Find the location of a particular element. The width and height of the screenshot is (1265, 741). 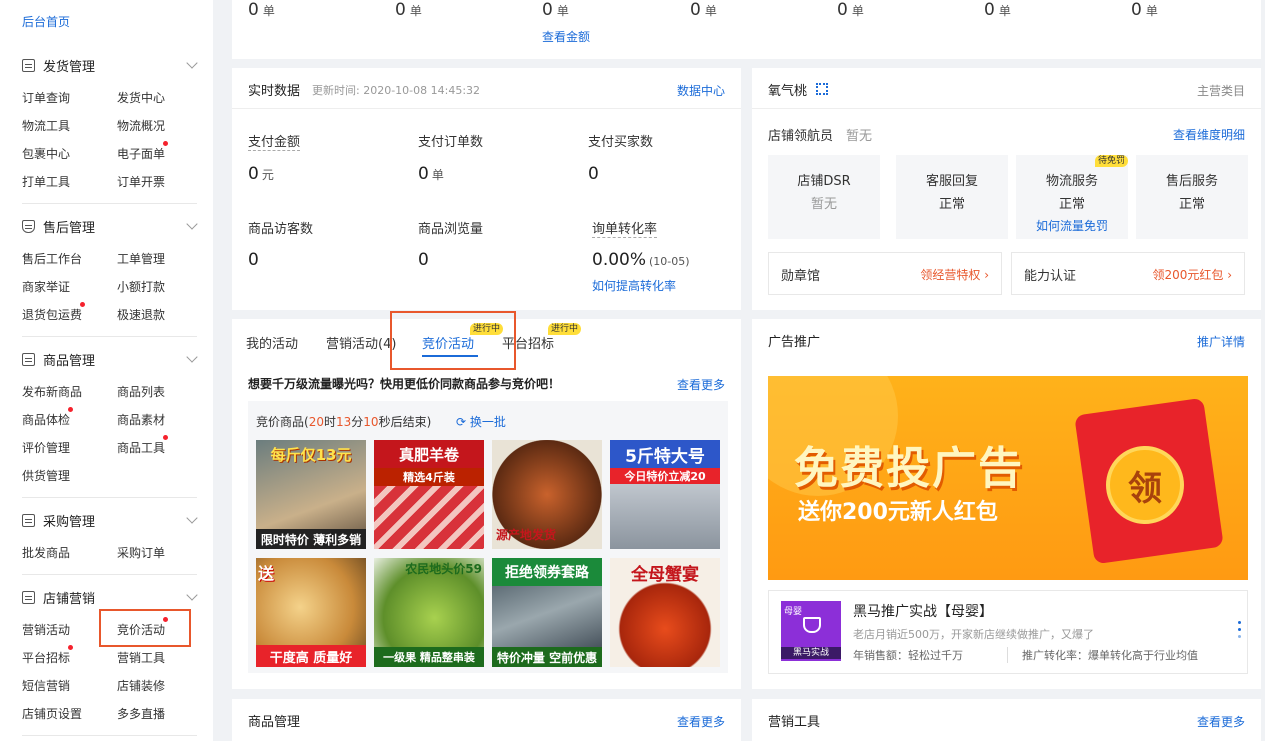

stat-label: 询单转化率 is located at coordinates (625, 228).